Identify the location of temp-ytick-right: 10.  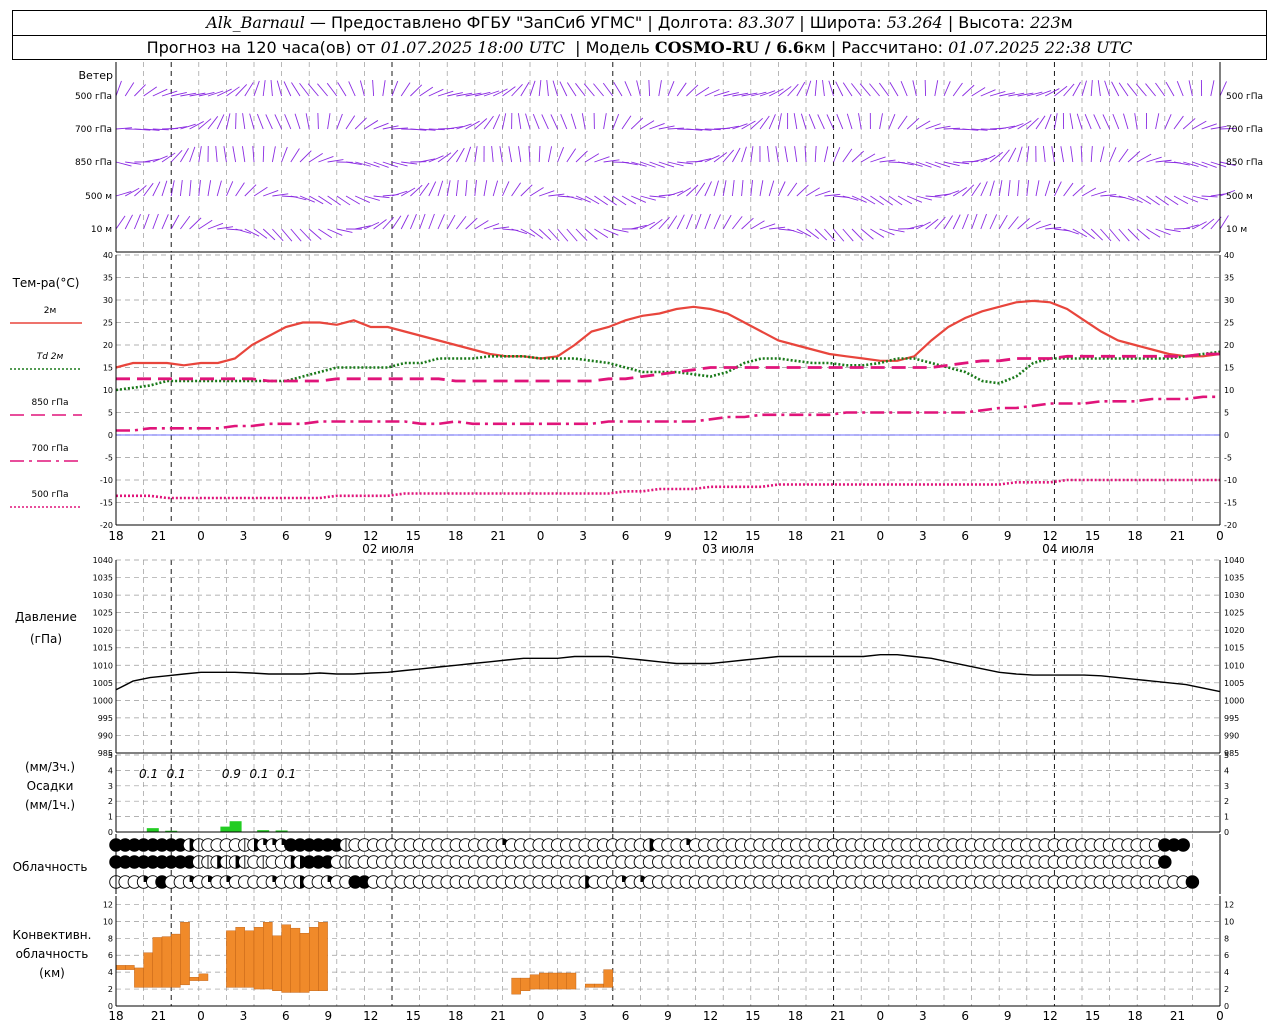
(1229, 390).